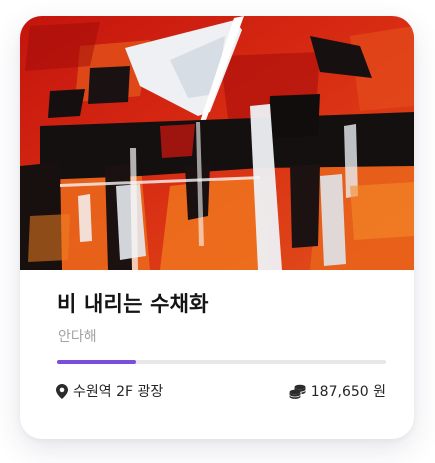  I want to click on price-info: 187,650 원, so click(337, 391).